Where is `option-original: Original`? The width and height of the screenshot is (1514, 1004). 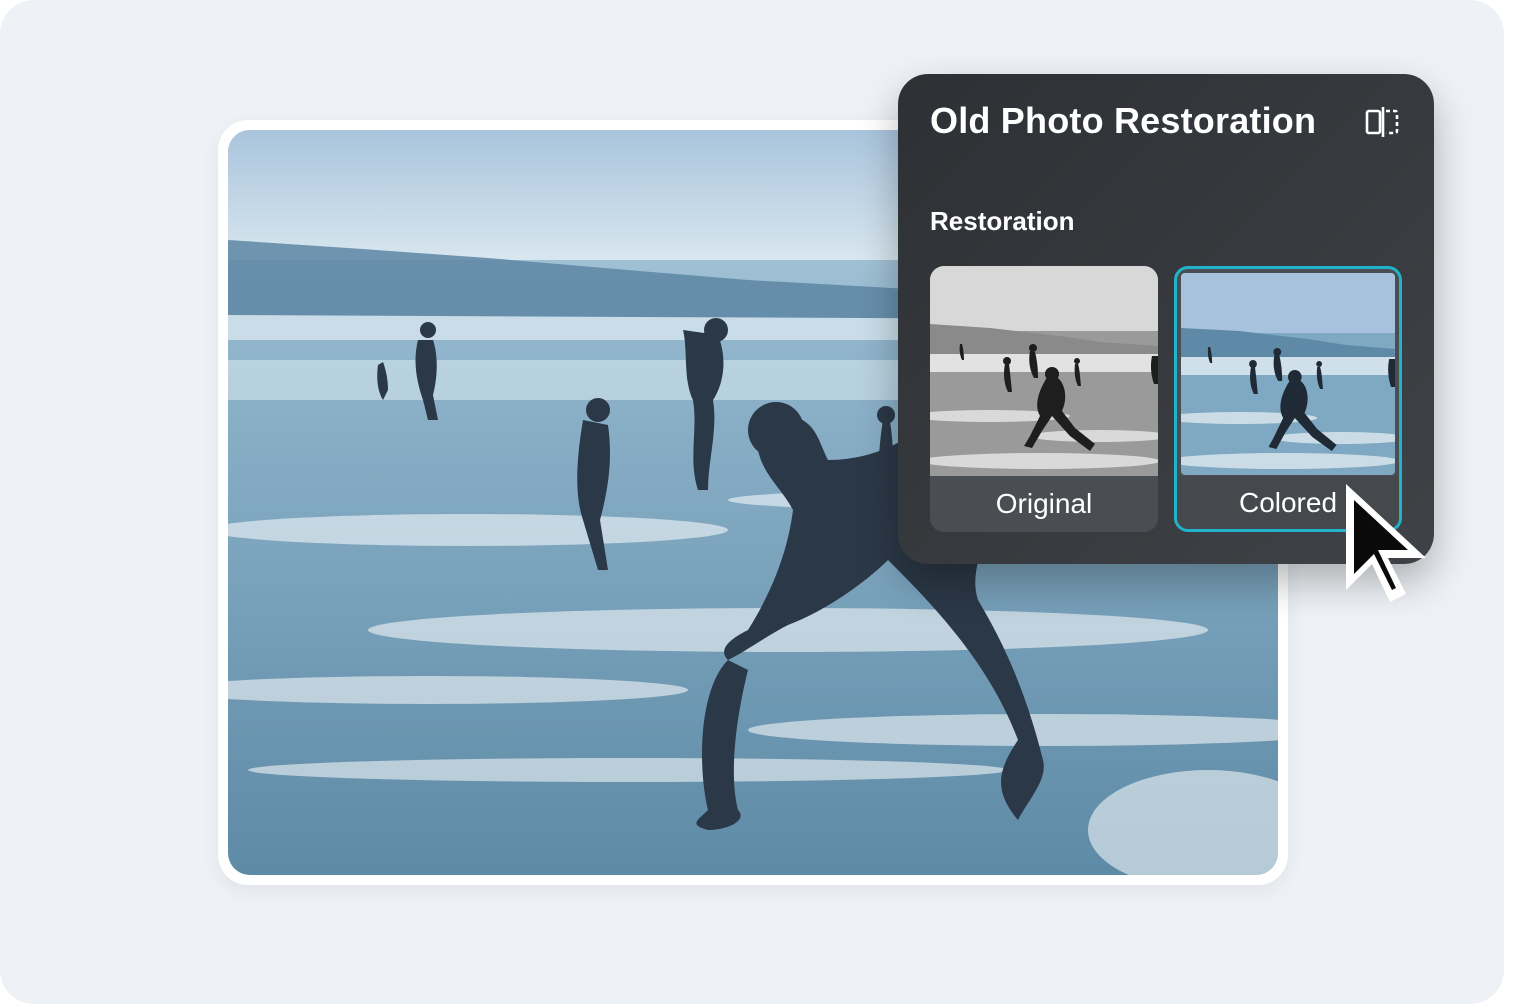 option-original: Original is located at coordinates (1044, 399).